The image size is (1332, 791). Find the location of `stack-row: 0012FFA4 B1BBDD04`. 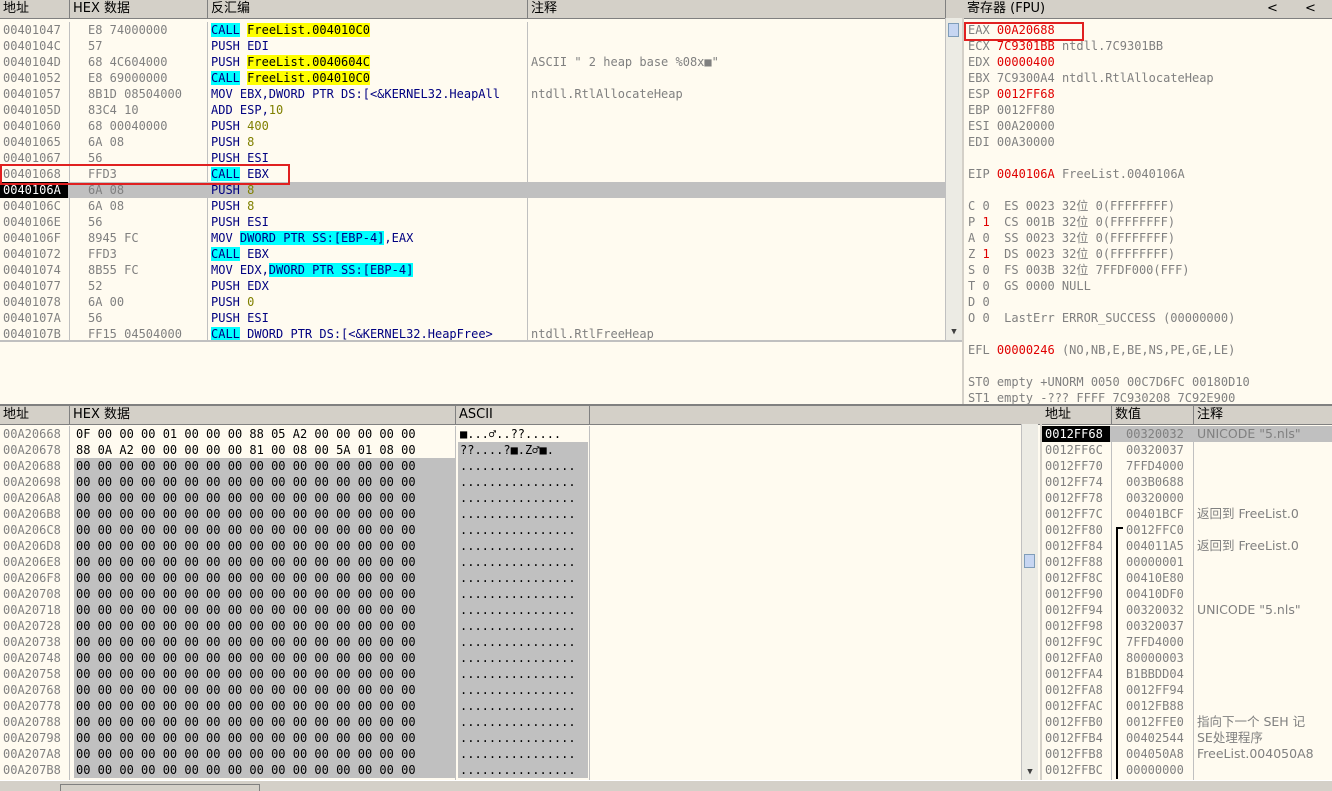

stack-row: 0012FFA4 B1BBDD04 is located at coordinates (1187, 674).